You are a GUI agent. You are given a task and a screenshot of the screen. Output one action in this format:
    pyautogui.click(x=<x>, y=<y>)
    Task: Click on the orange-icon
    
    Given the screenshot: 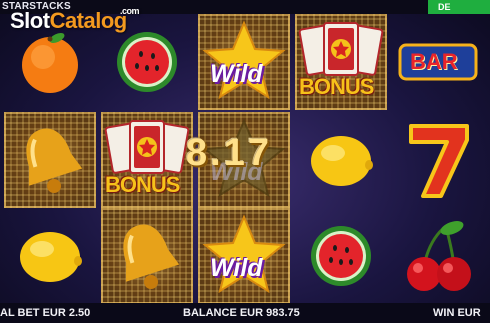 What is the action you would take?
    pyautogui.click(x=50, y=63)
    